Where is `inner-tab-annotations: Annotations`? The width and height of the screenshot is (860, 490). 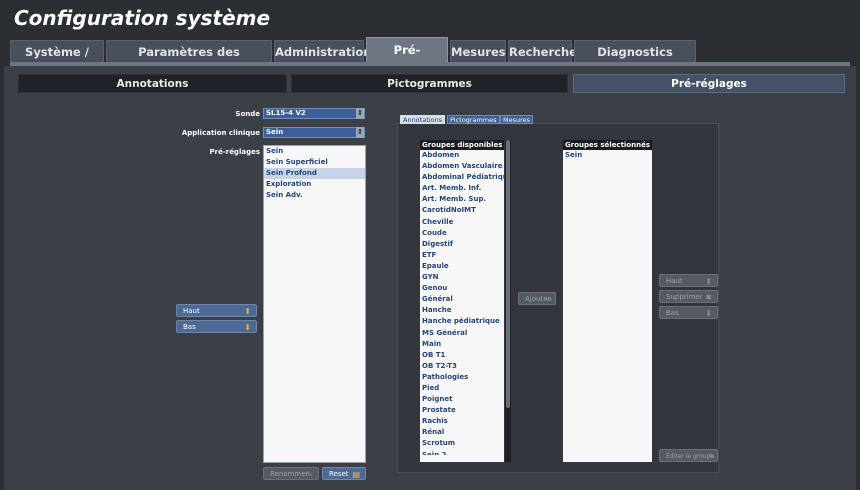
inner-tab-annotations: Annotations is located at coordinates (423, 119).